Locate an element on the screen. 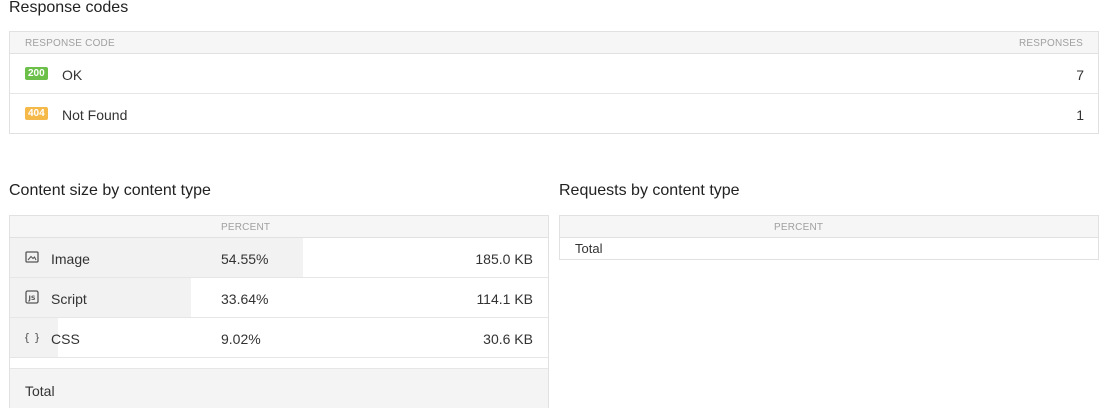 Image resolution: width=1118 pixels, height=414 pixels. content-type-label: CSS is located at coordinates (65, 339).